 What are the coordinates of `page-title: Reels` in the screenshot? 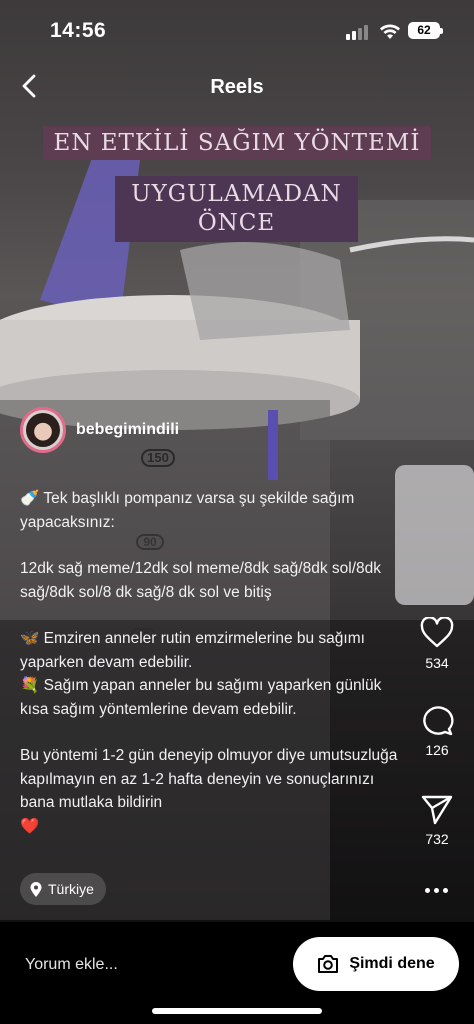 It's located at (237, 87).